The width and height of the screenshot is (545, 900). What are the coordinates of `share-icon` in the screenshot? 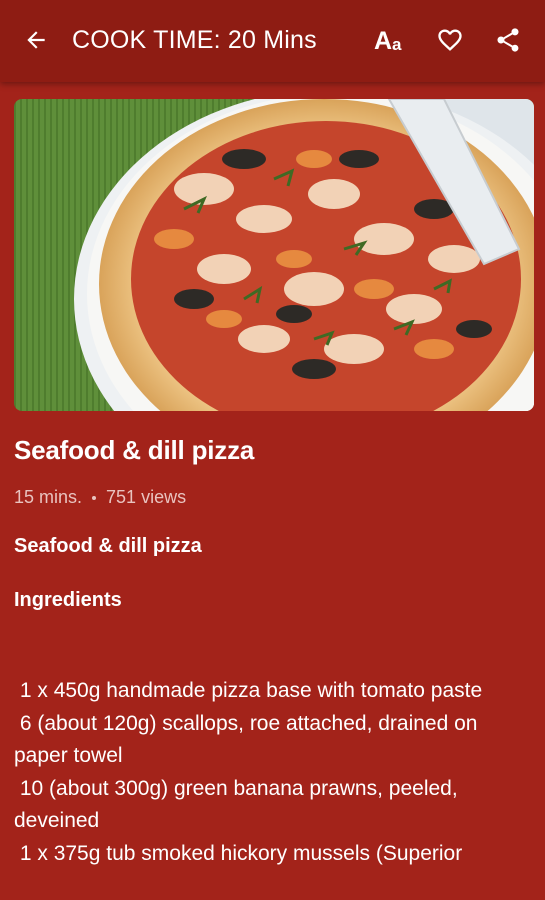 It's located at (508, 40).